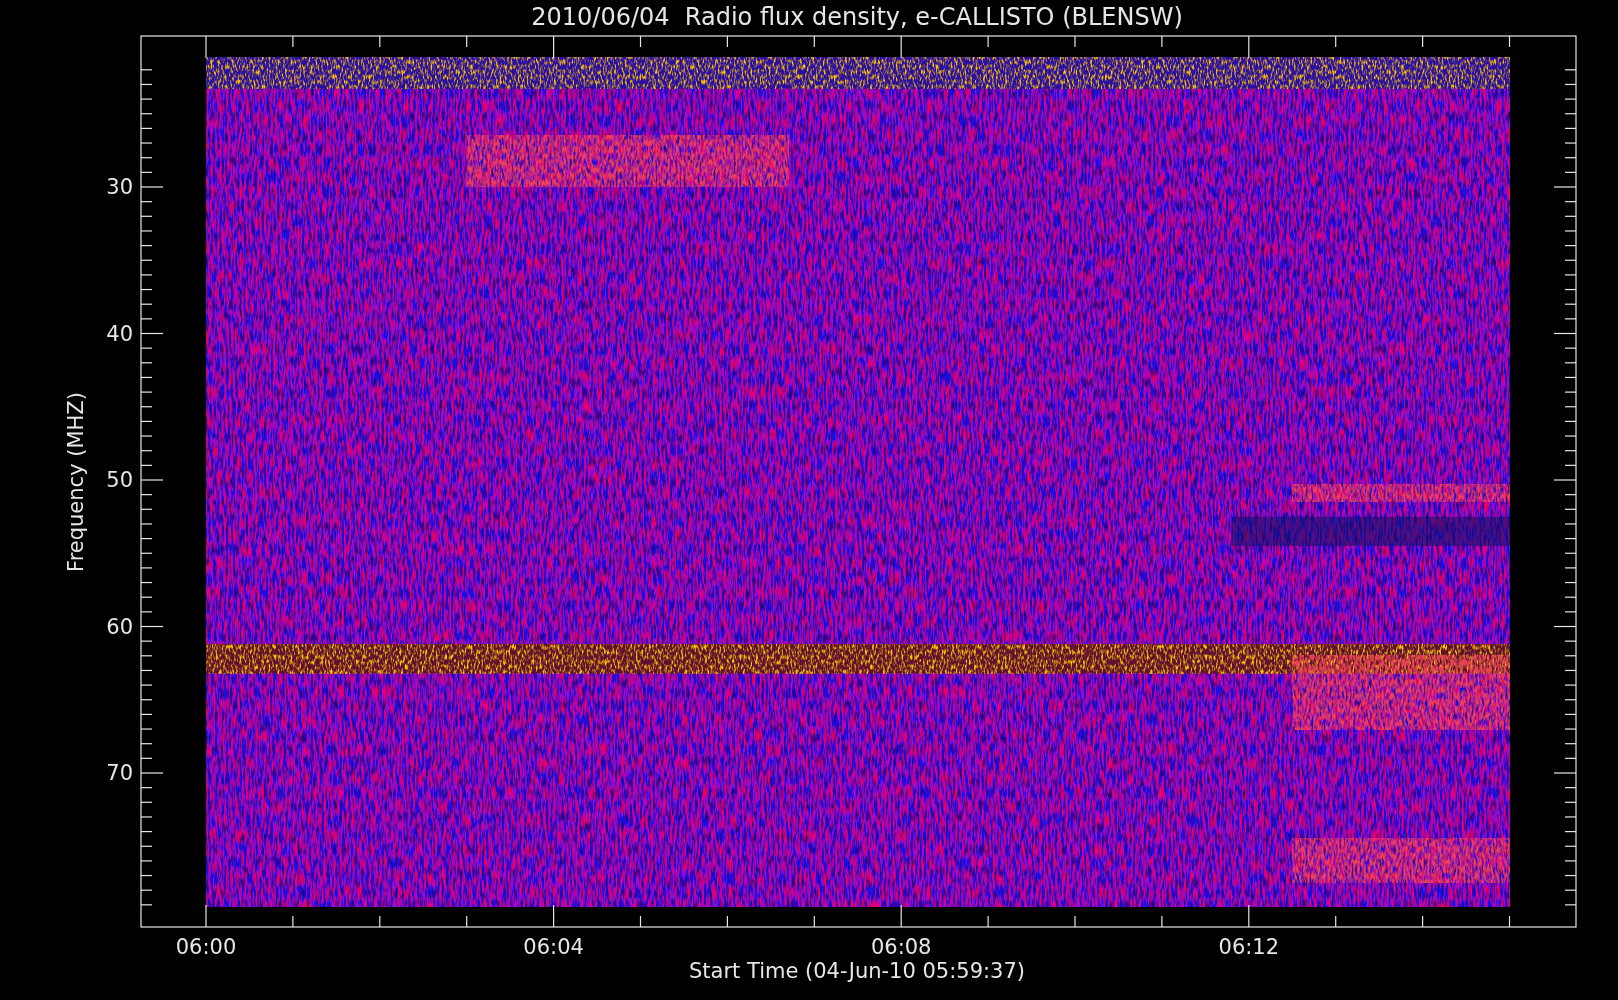 The width and height of the screenshot is (1618, 1000). Describe the element at coordinates (857, 971) in the screenshot. I see `axis-label: Start Time (04-Jun-10 05:59:37)` at that location.